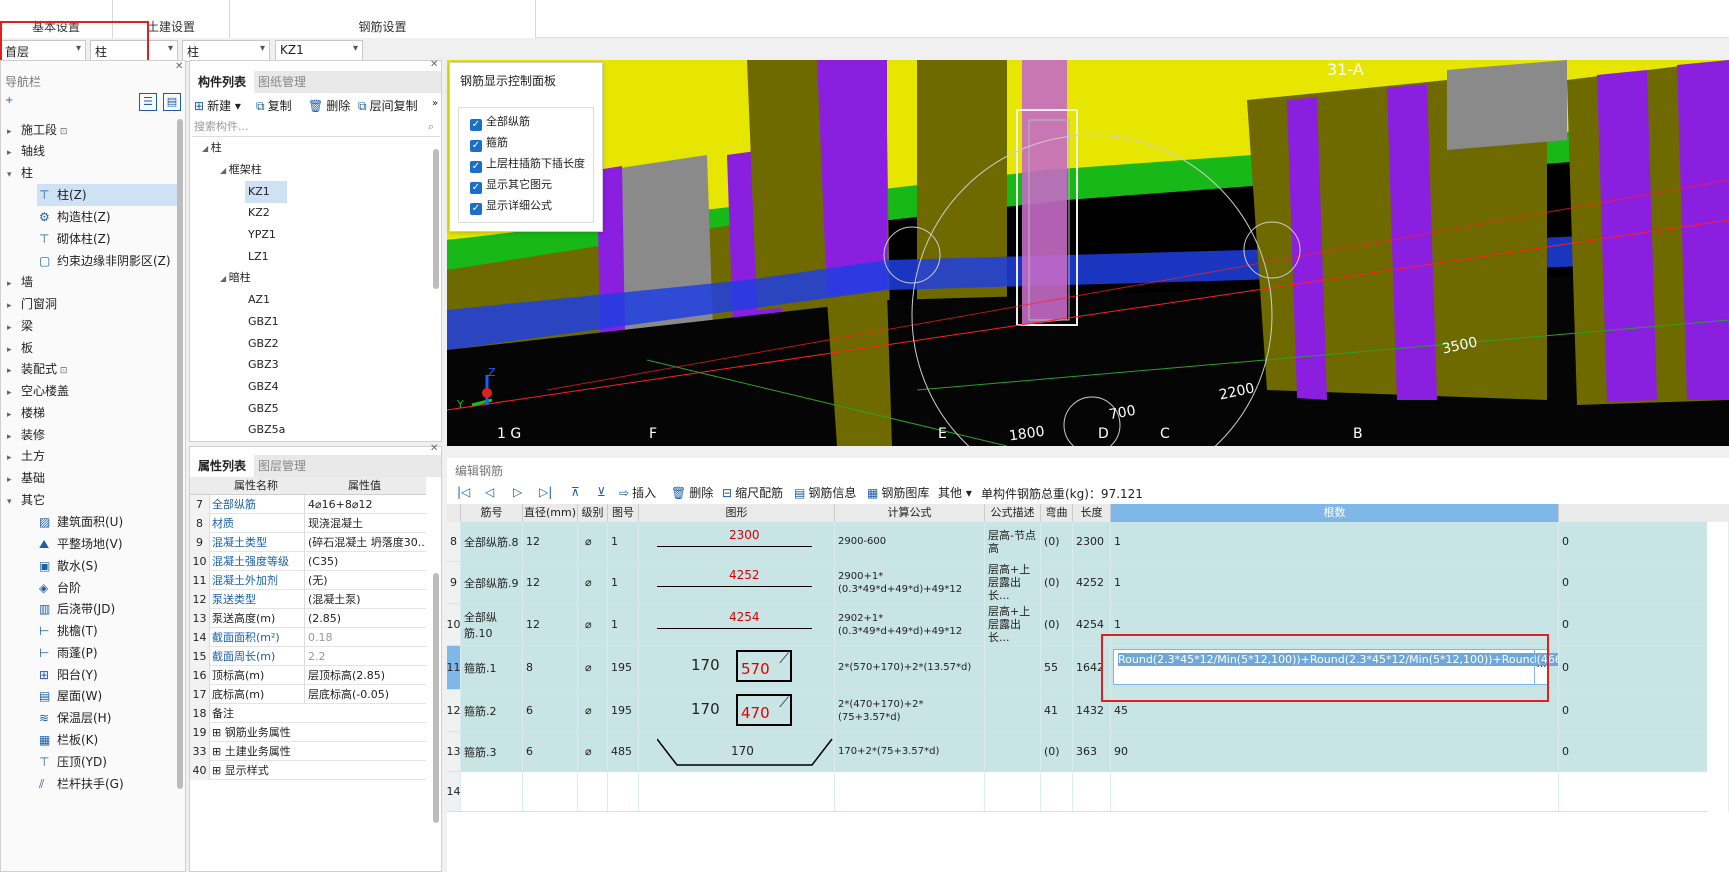  What do you see at coordinates (737, 624) in the screenshot?
I see `rebar-shape-cell: 4254` at bounding box center [737, 624].